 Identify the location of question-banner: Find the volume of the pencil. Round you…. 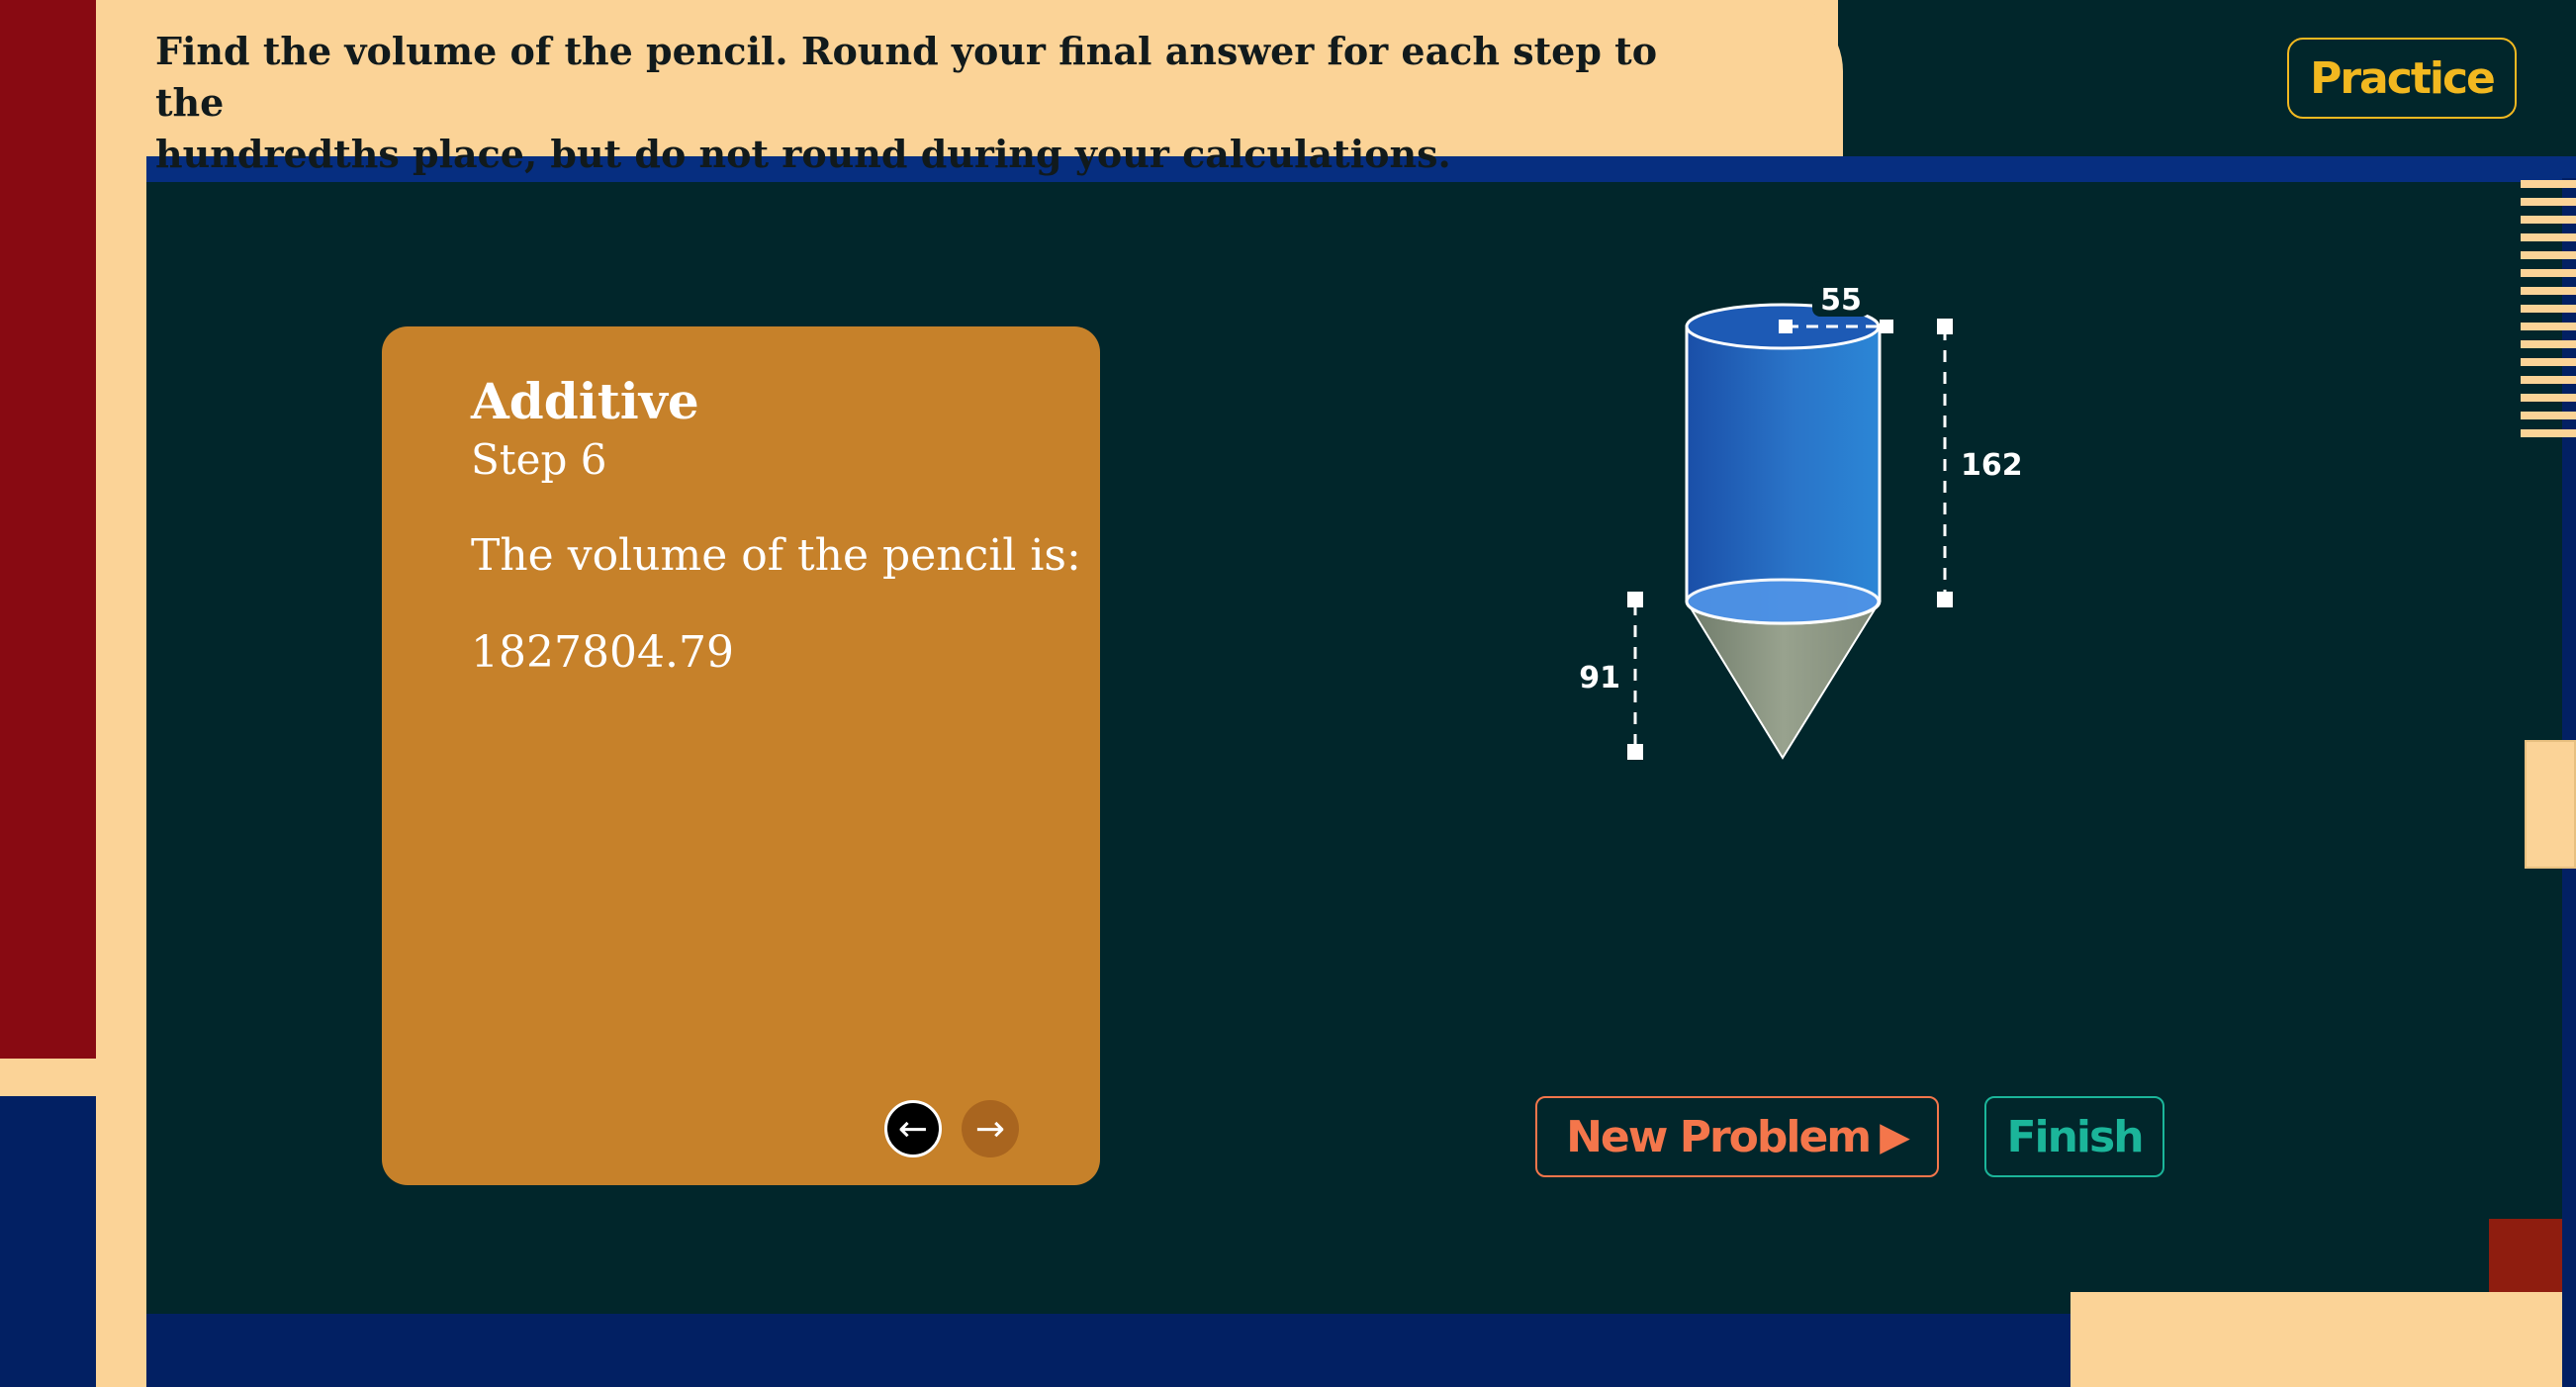
(969, 88).